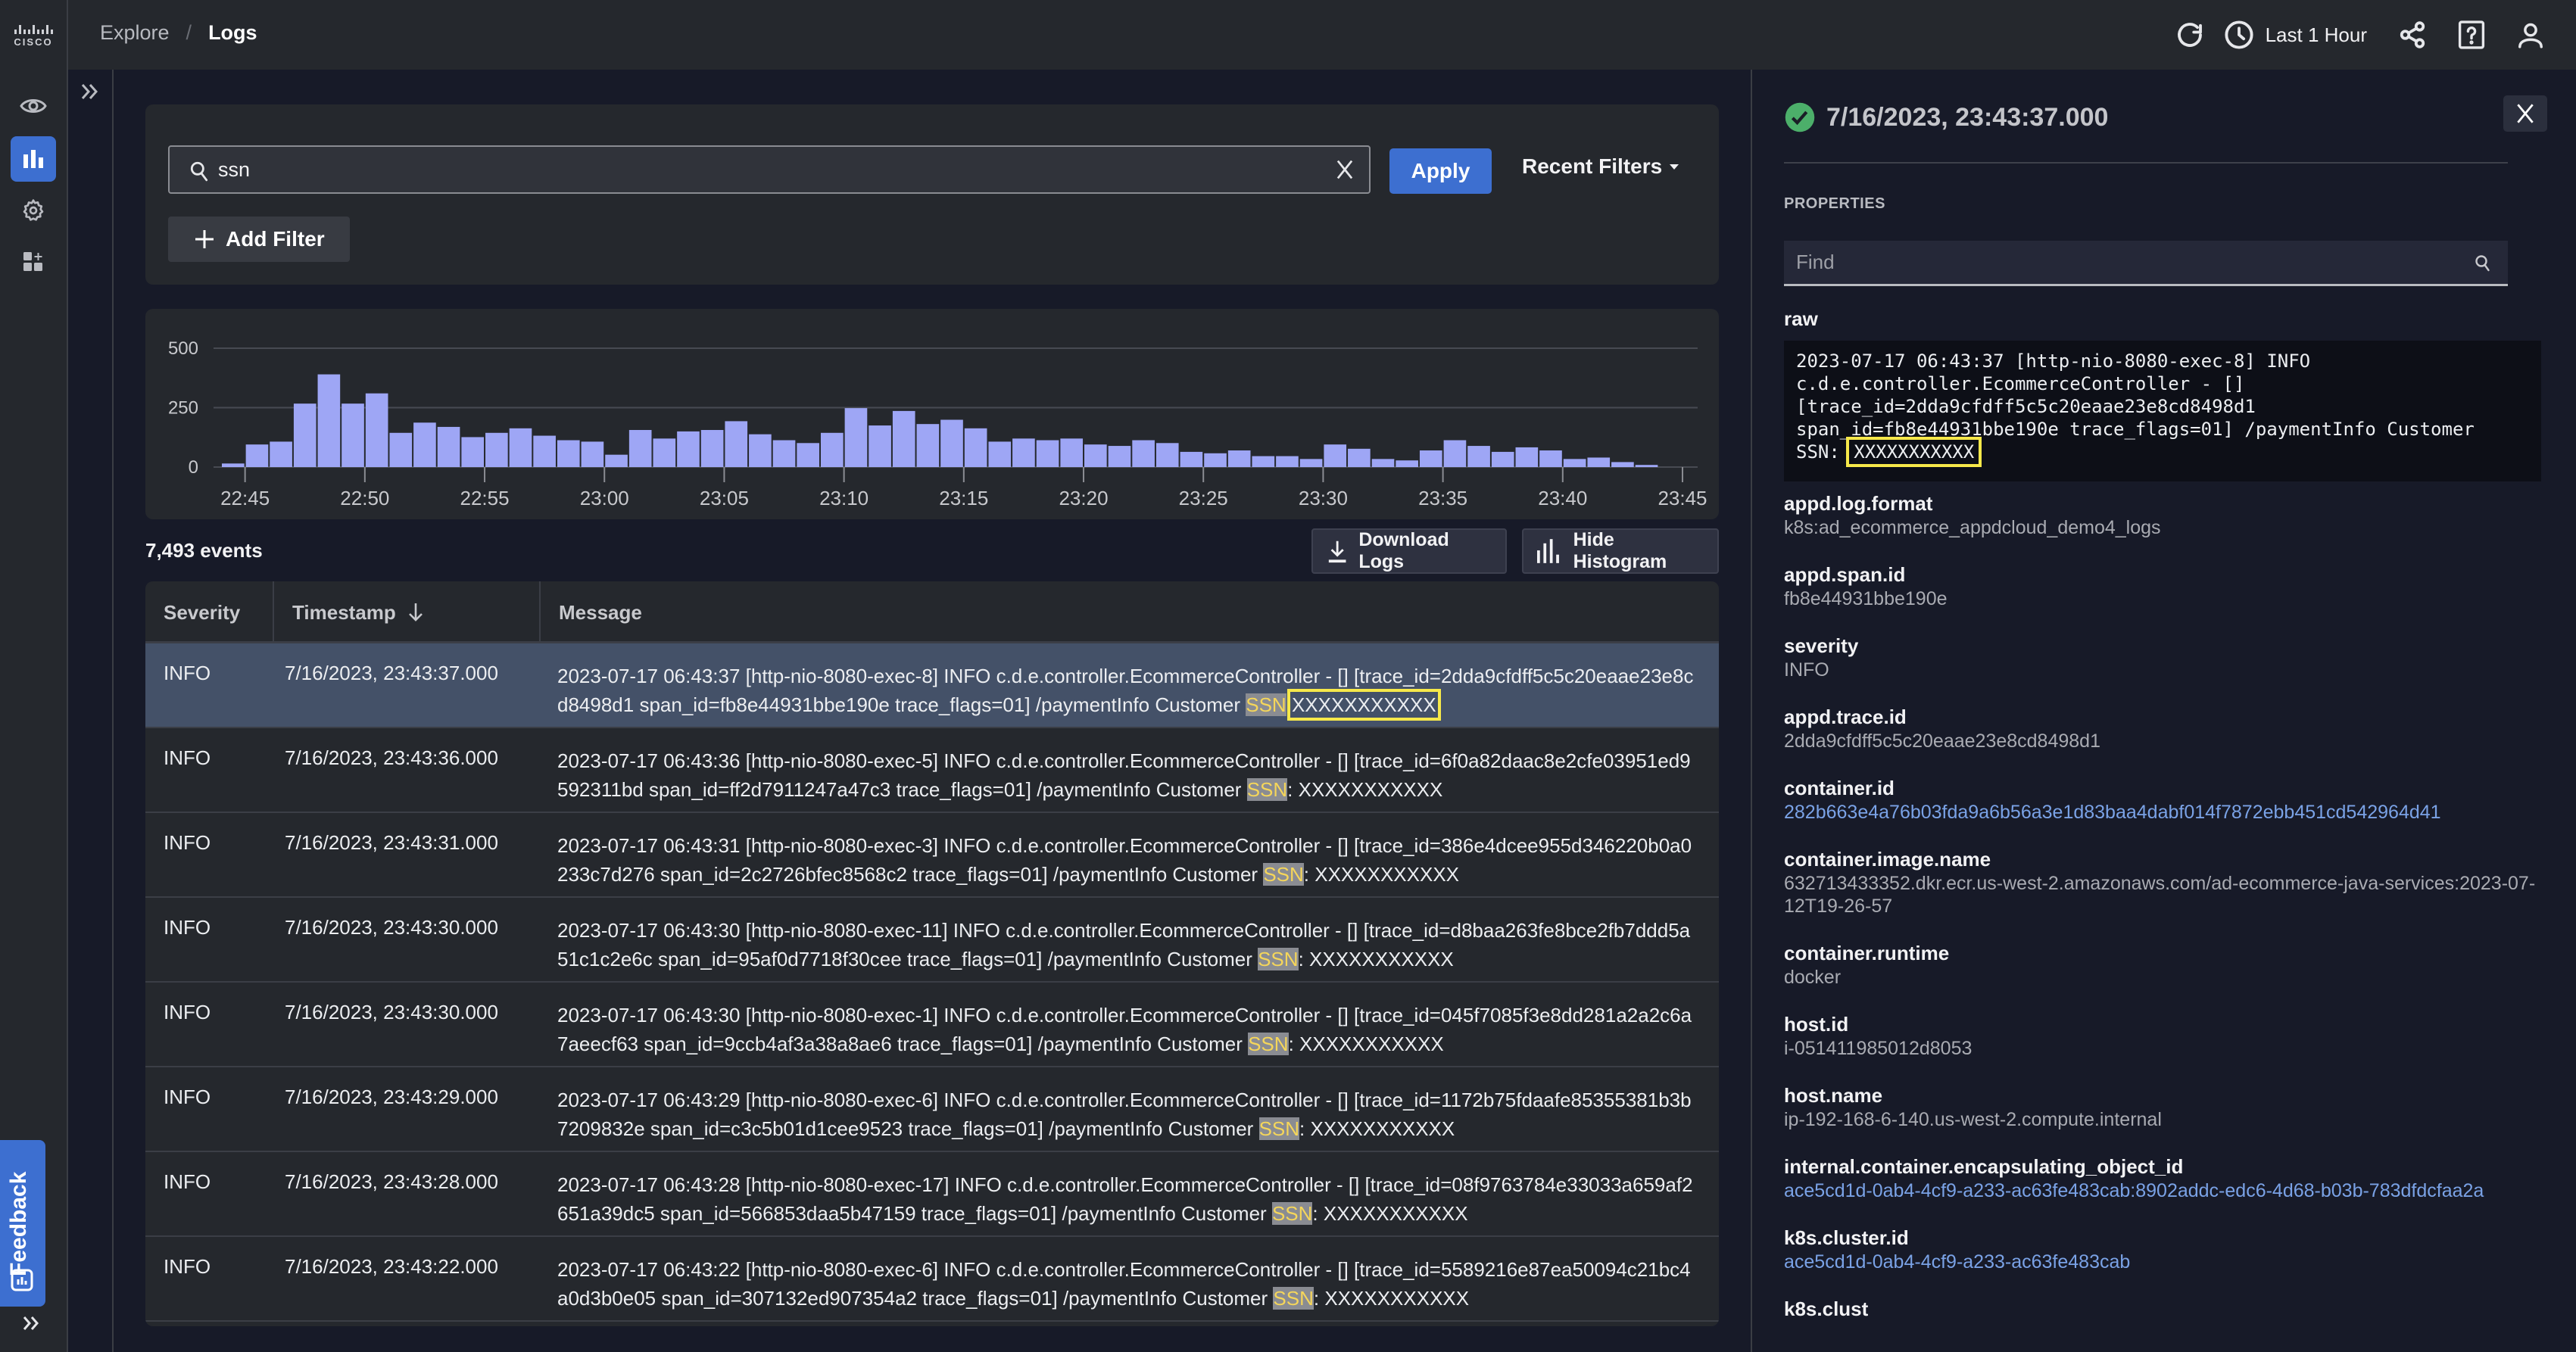 The width and height of the screenshot is (2576, 1352). I want to click on column-header-timestamp: Timestamp, so click(349, 612).